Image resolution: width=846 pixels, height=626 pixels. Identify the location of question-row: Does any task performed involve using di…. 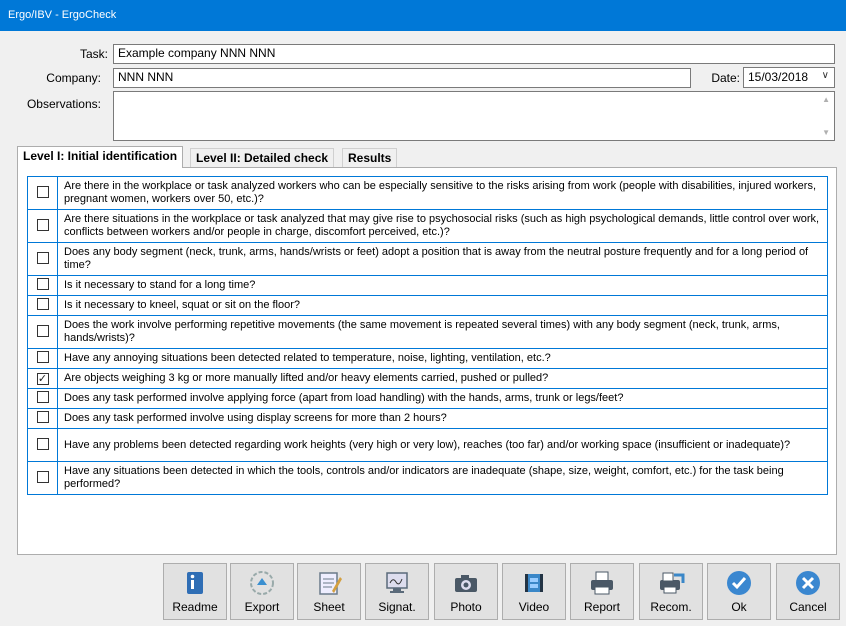
(427, 418).